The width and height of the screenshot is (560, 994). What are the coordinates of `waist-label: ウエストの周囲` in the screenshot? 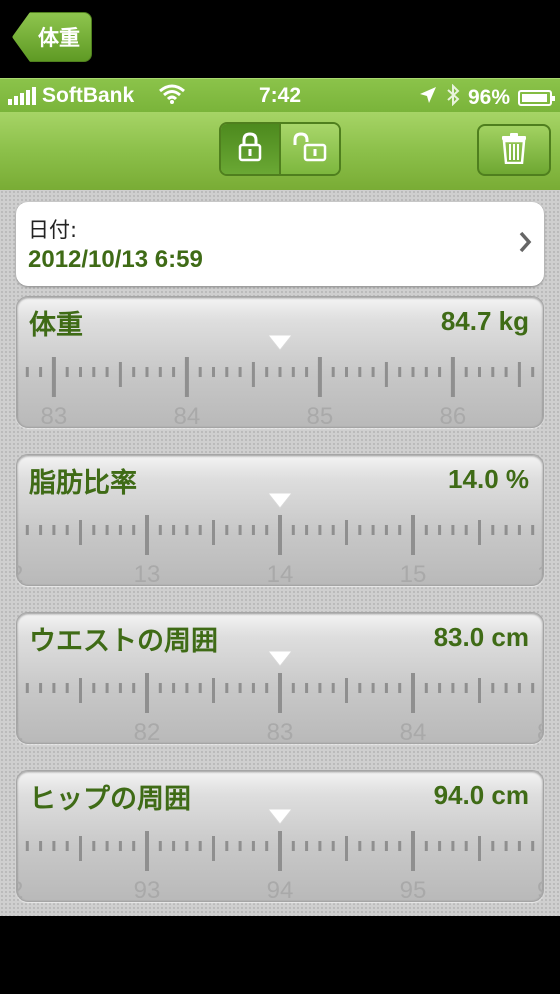 It's located at (123, 641).